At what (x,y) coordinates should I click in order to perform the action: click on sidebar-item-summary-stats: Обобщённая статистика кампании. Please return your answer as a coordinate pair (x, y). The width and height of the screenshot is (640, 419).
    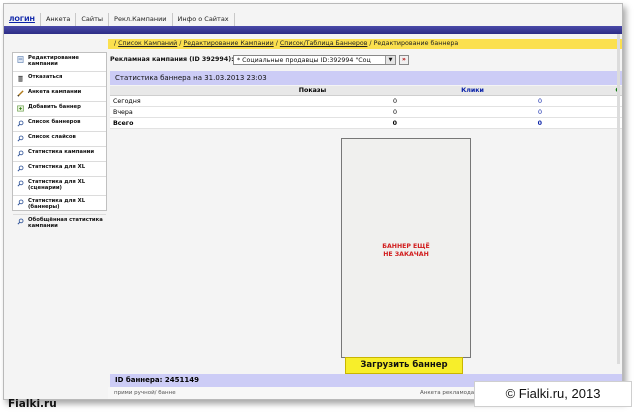
    Looking at the image, I should click on (59, 224).